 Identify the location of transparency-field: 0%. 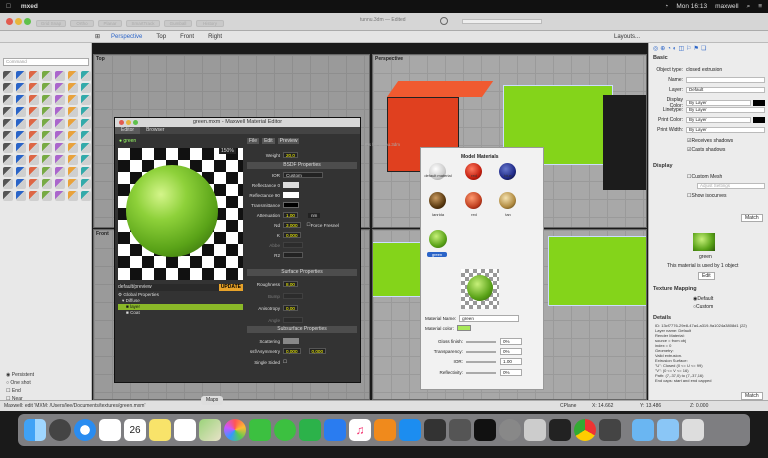
(511, 351).